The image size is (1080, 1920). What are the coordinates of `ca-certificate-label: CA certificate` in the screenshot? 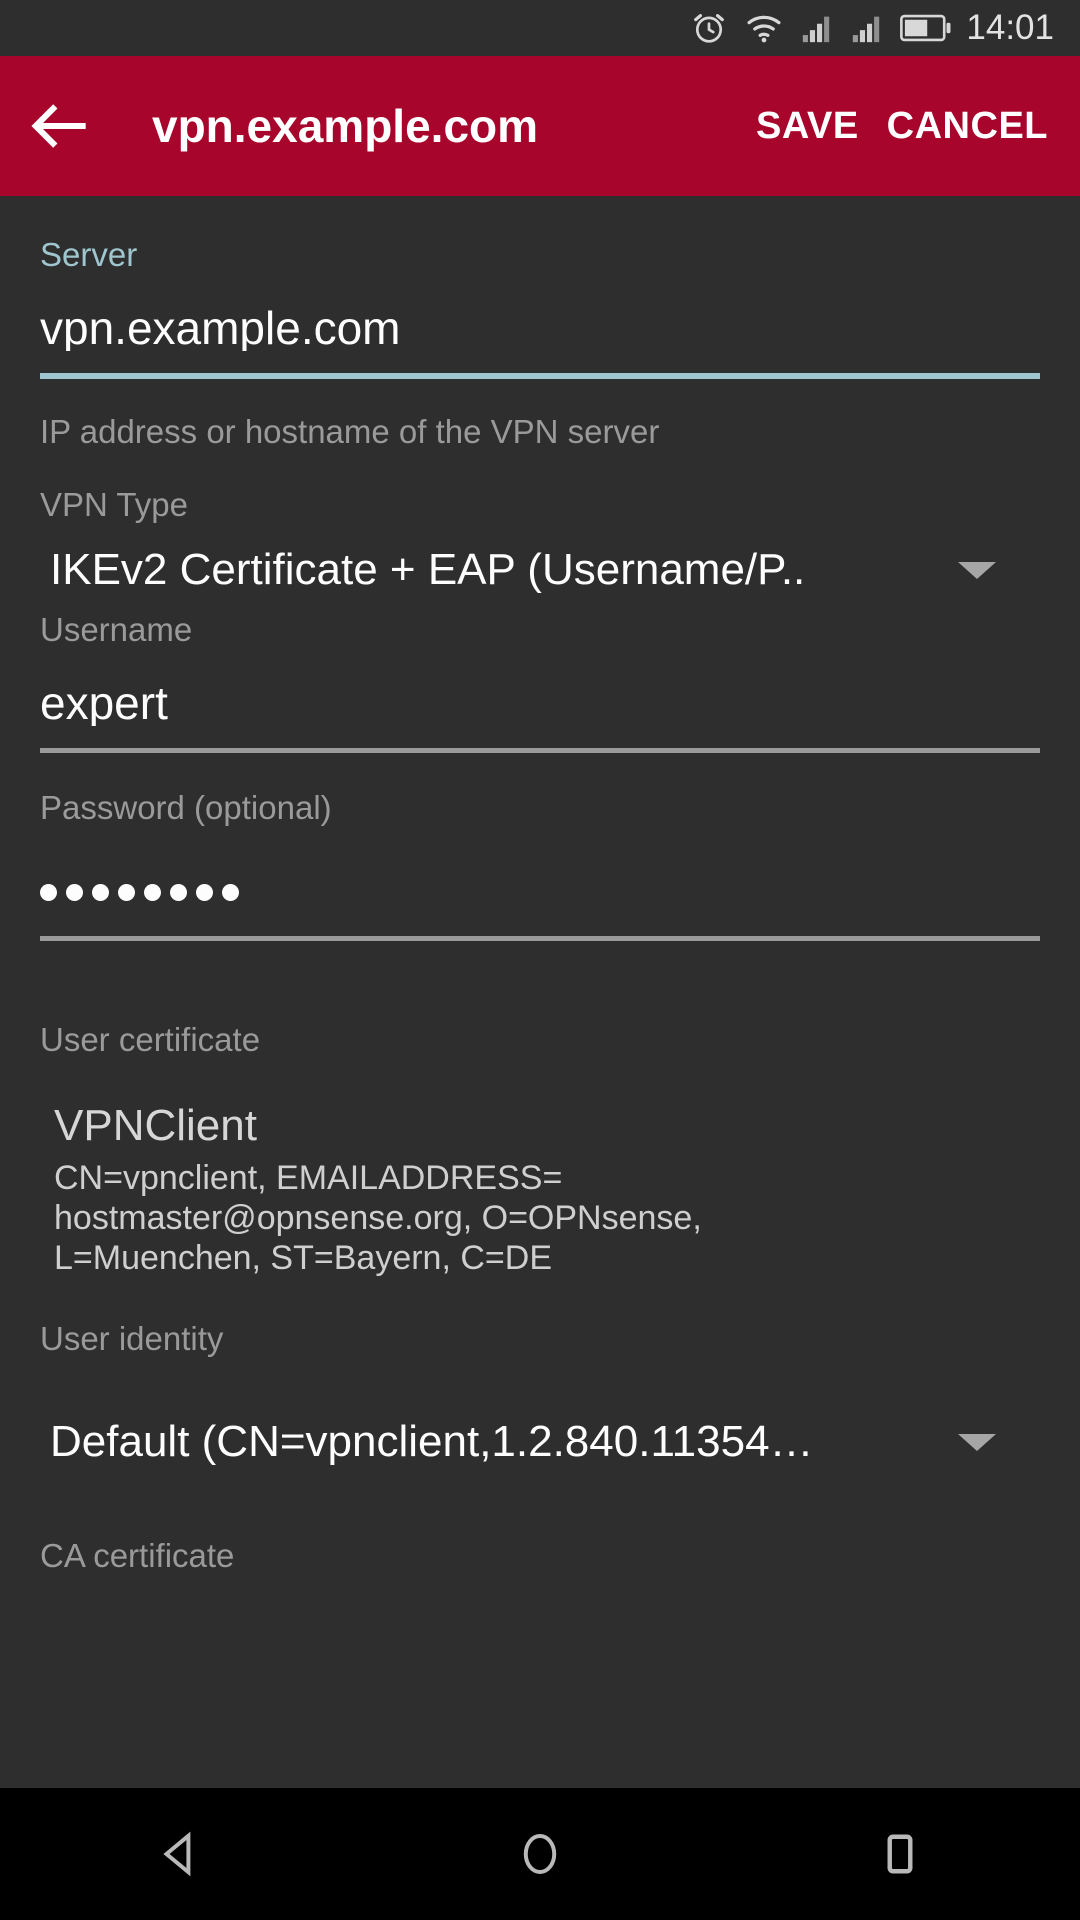 It's located at (137, 1555).